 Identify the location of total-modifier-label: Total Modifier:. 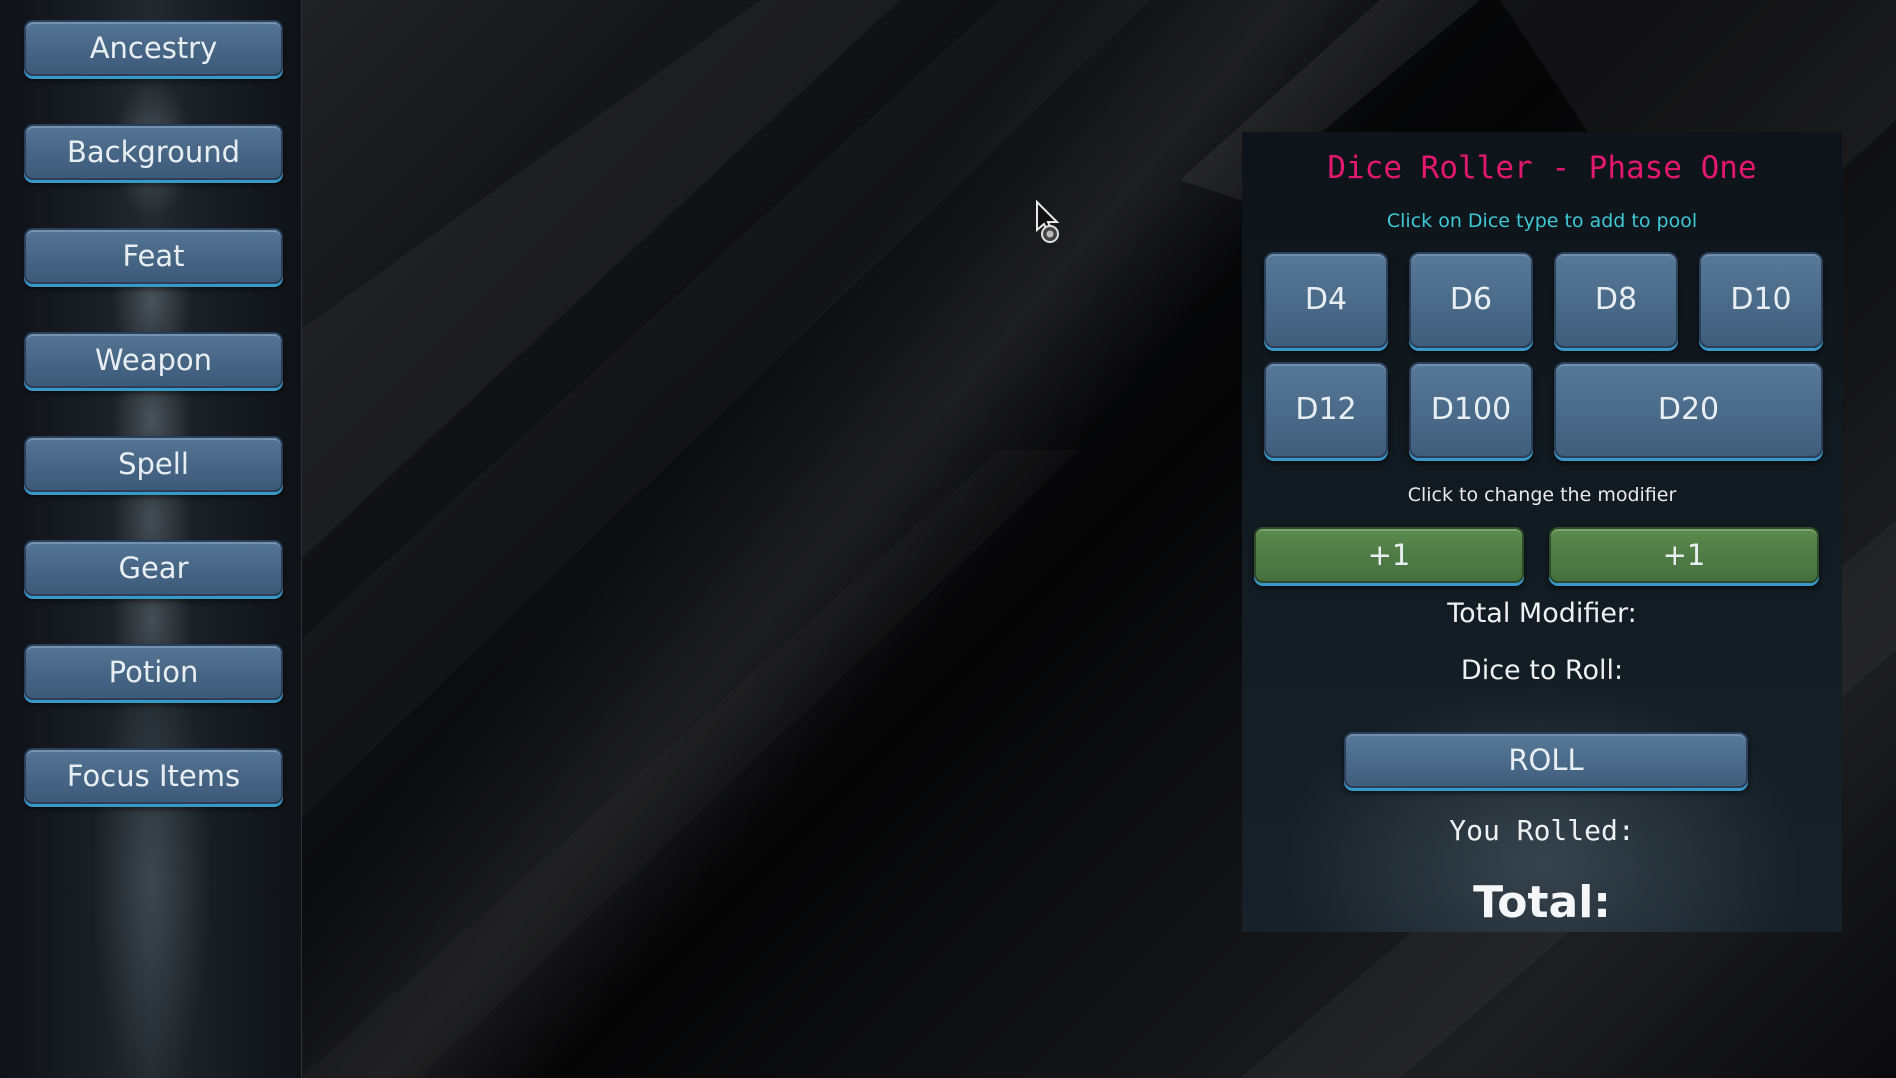
(1542, 613).